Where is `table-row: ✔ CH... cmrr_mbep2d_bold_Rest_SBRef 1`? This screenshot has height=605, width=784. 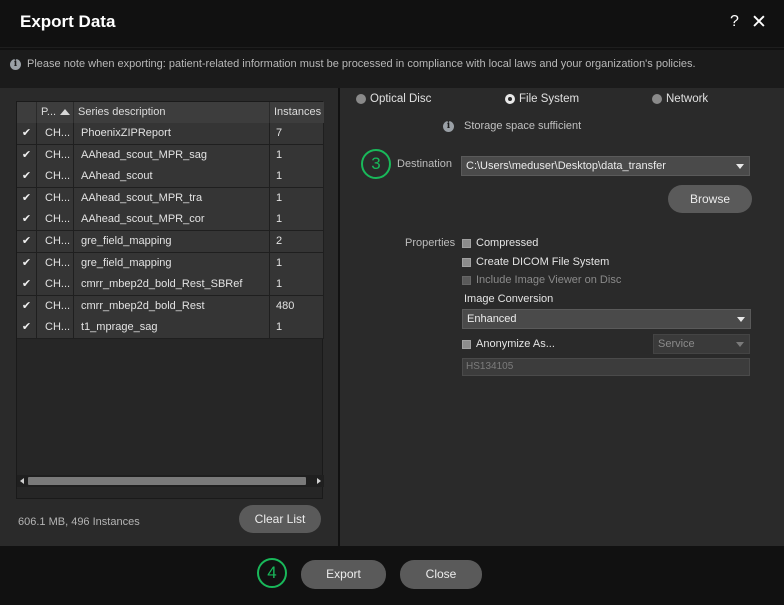 table-row: ✔ CH... cmrr_mbep2d_bold_Rest_SBRef 1 is located at coordinates (170, 285).